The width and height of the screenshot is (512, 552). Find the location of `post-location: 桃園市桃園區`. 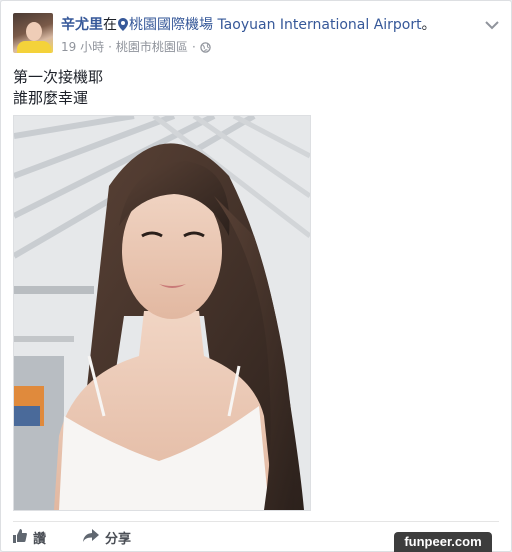

post-location: 桃園市桃園區 is located at coordinates (152, 47).